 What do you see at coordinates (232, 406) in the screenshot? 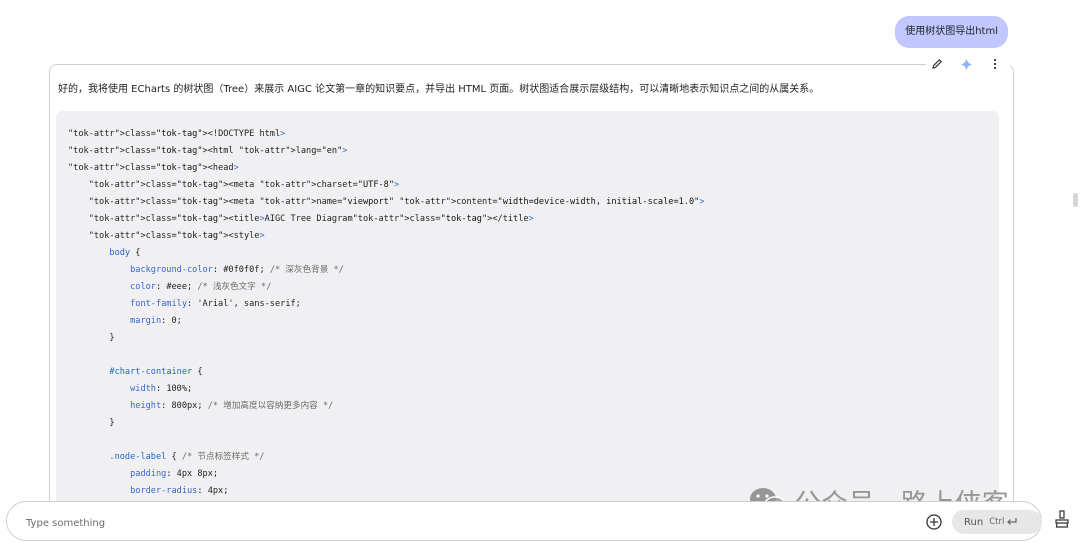
I see `code-line: height: 800px; /* 增加高度以容纳更多内容 */` at bounding box center [232, 406].